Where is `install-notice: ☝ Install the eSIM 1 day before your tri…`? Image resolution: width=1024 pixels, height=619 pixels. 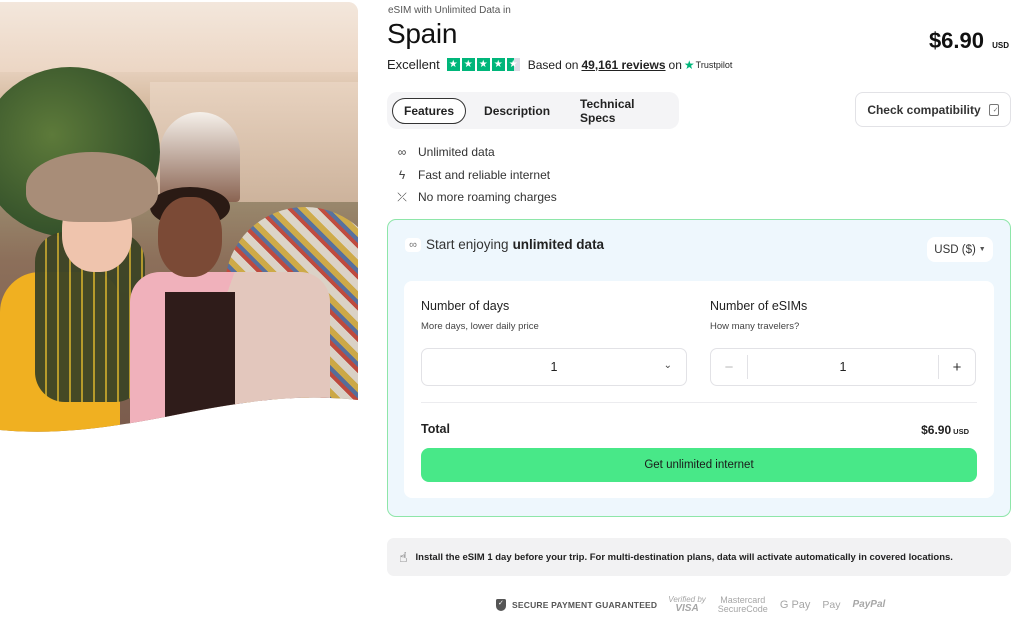 install-notice: ☝ Install the eSIM 1 day before your tri… is located at coordinates (699, 557).